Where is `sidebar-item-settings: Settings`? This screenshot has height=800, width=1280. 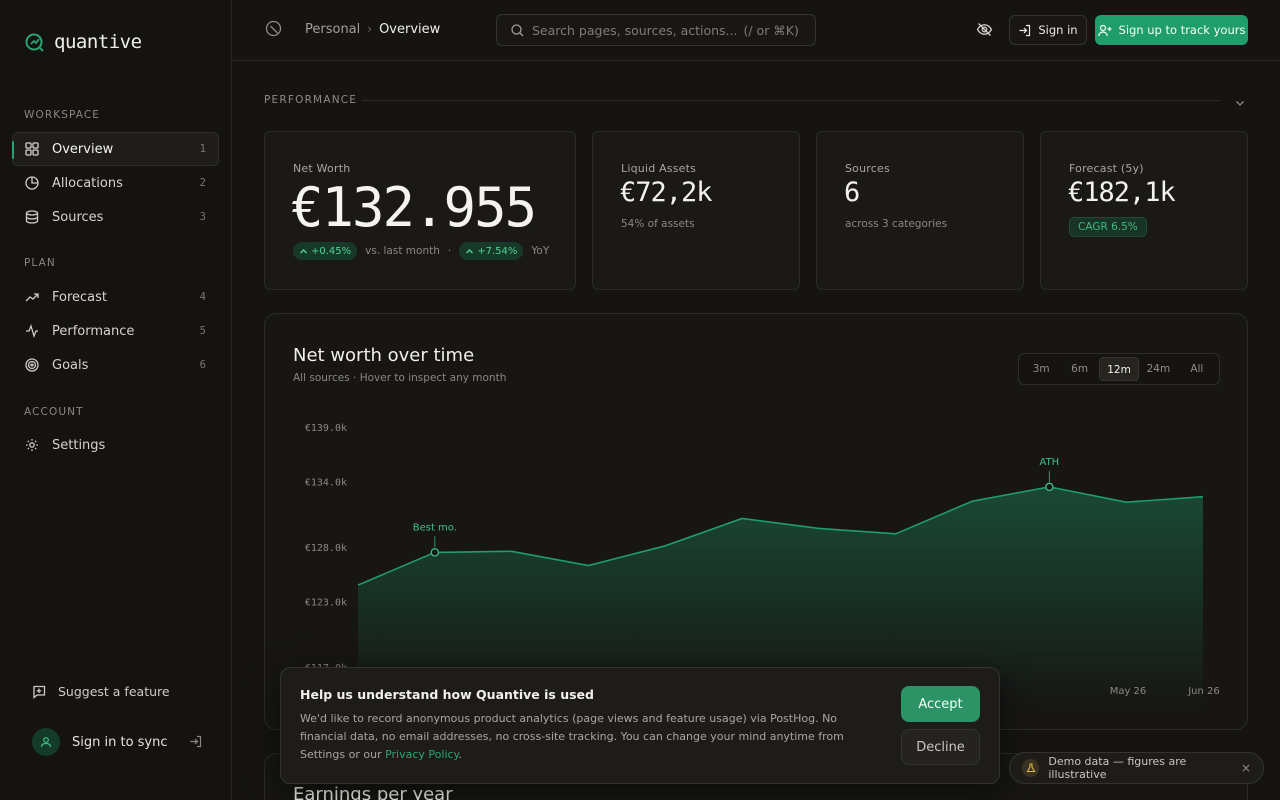 sidebar-item-settings: Settings is located at coordinates (115, 445).